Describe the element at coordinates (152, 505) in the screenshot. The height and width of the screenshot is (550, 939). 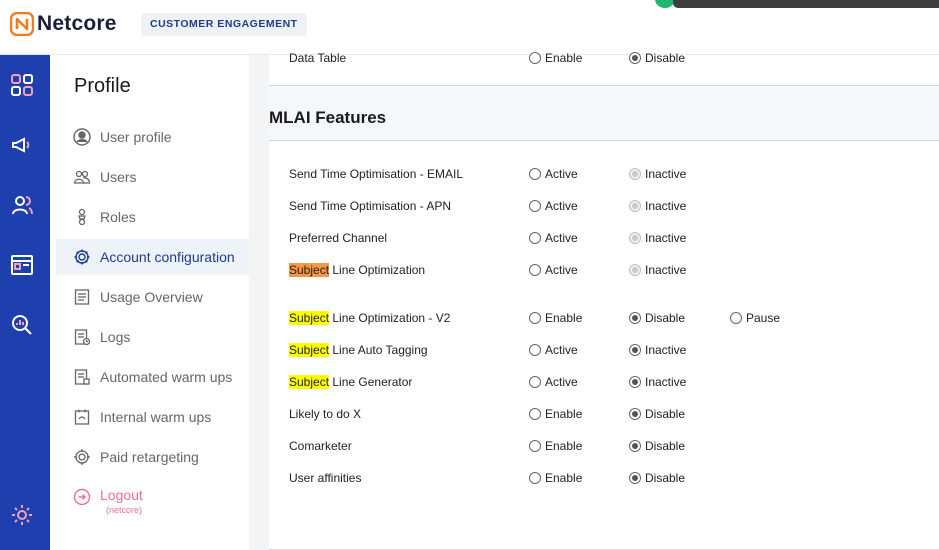
I see `logout-button: Logout (netcore)` at that location.